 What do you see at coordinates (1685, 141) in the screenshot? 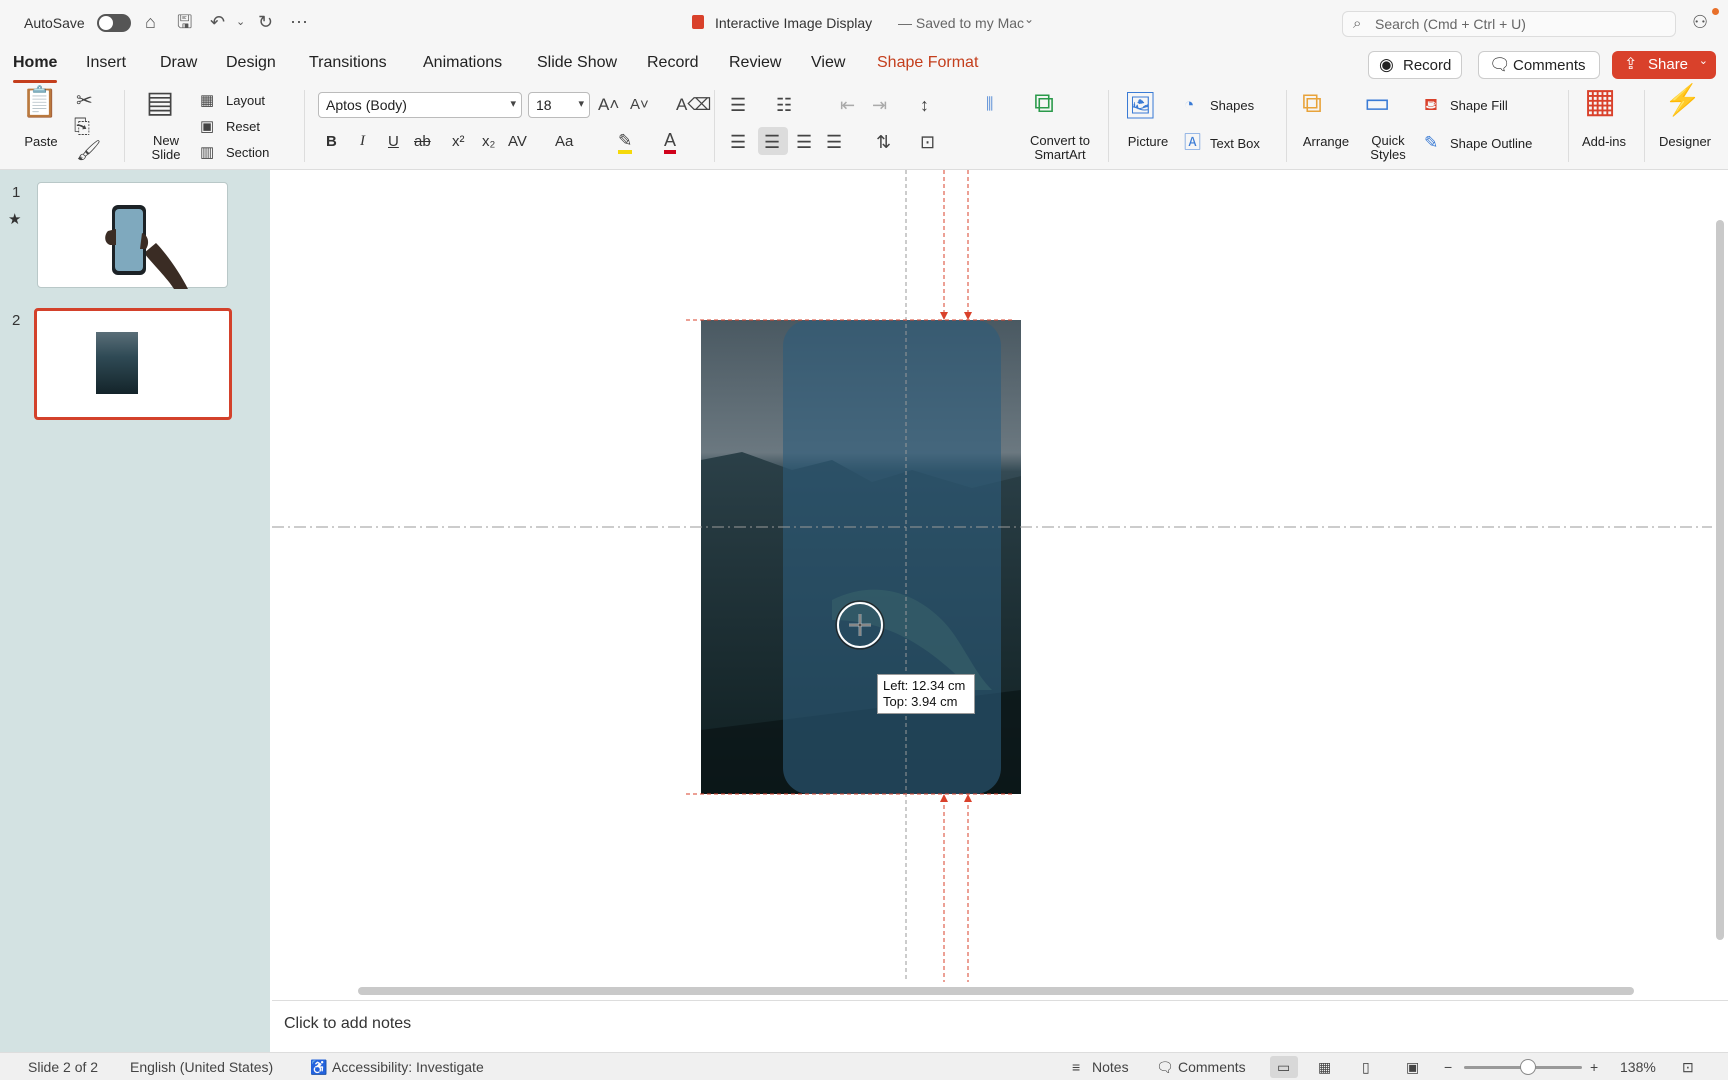
I see `designer-button: Designer` at bounding box center [1685, 141].